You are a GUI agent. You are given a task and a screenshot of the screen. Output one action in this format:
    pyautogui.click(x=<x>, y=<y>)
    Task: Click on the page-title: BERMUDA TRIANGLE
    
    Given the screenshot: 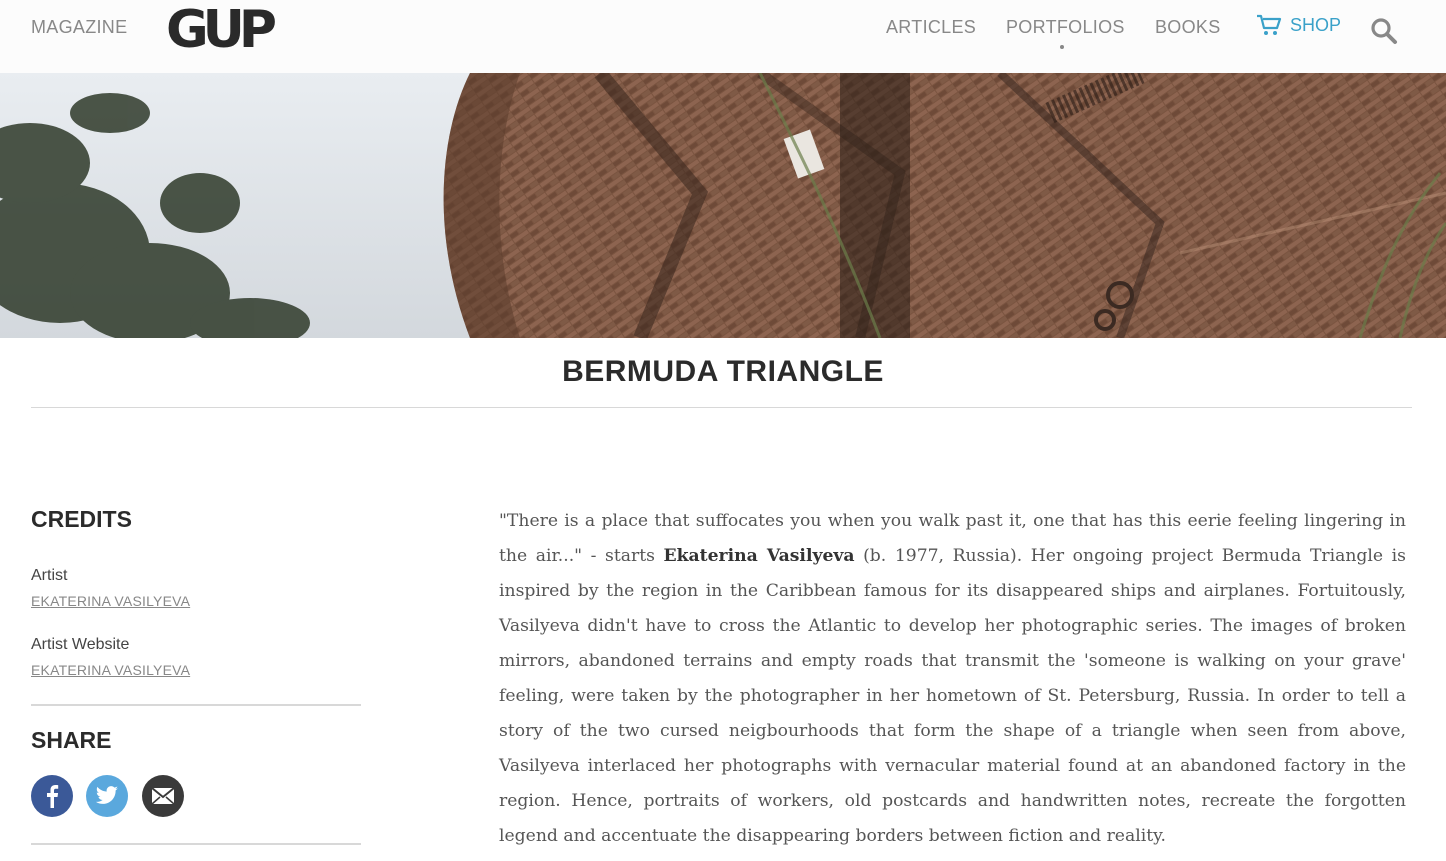 What is the action you would take?
    pyautogui.click(x=723, y=371)
    